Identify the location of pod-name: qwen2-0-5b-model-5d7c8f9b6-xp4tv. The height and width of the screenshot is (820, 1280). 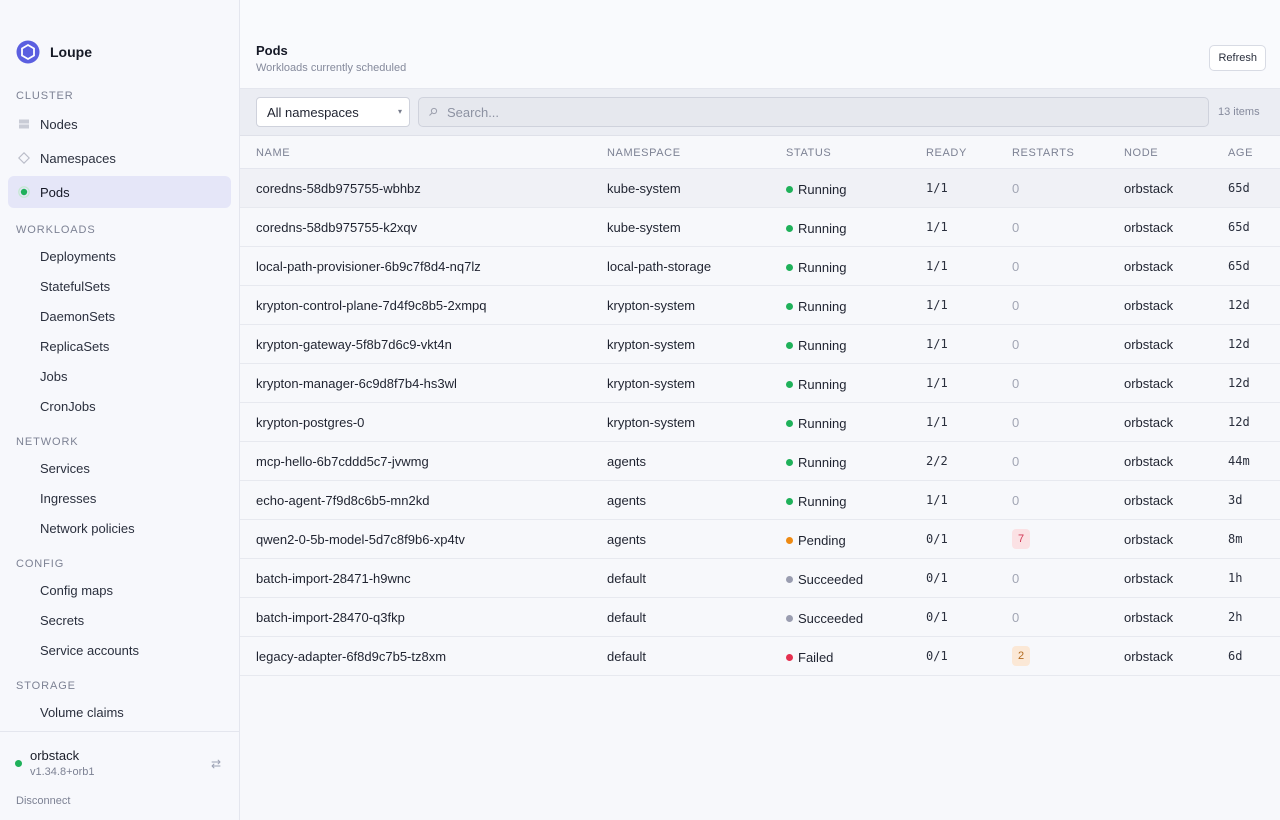
(360, 539).